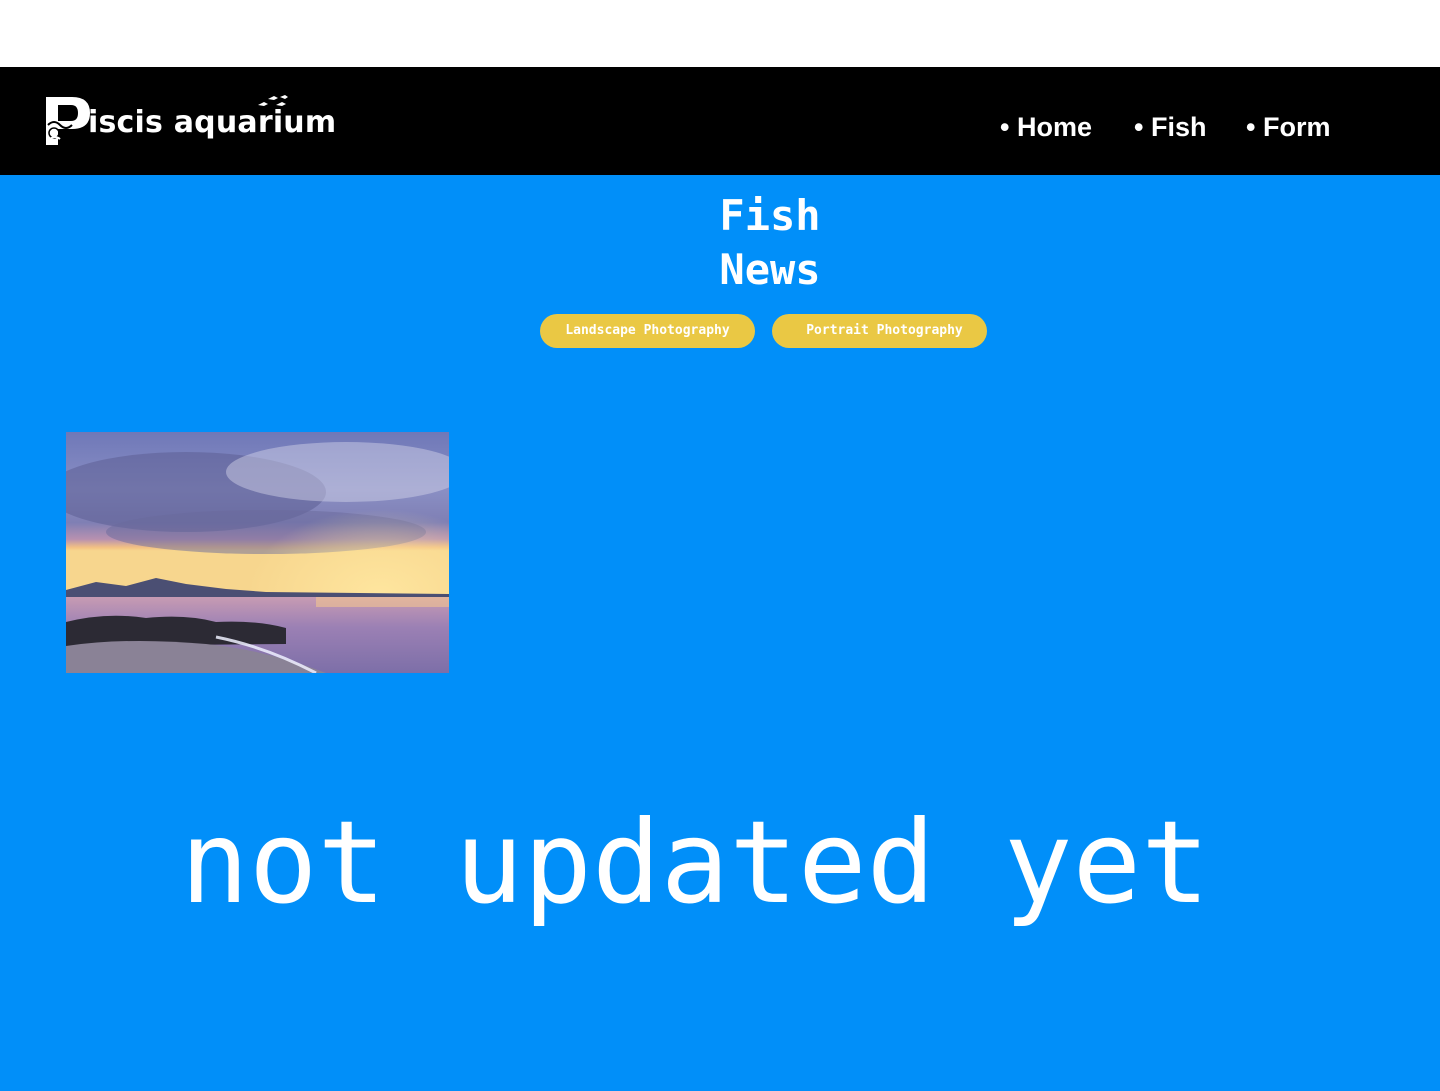  I want to click on logo-text: iscis aquarium, so click(212, 122).